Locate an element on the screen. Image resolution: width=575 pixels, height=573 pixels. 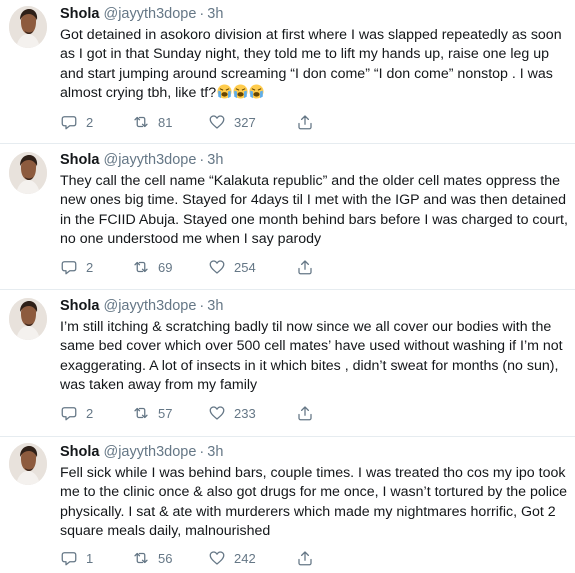
tweet-actions: 2 81 327 is located at coordinates (190, 122).